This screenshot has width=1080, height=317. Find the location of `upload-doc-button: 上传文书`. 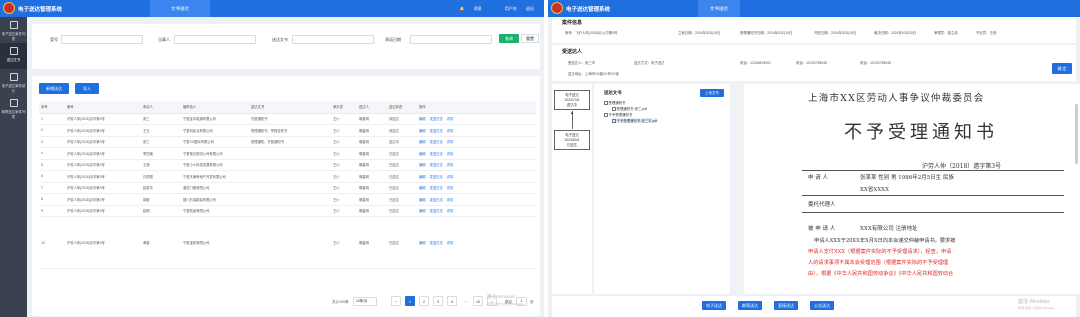

upload-doc-button: 上传文书 is located at coordinates (712, 93).